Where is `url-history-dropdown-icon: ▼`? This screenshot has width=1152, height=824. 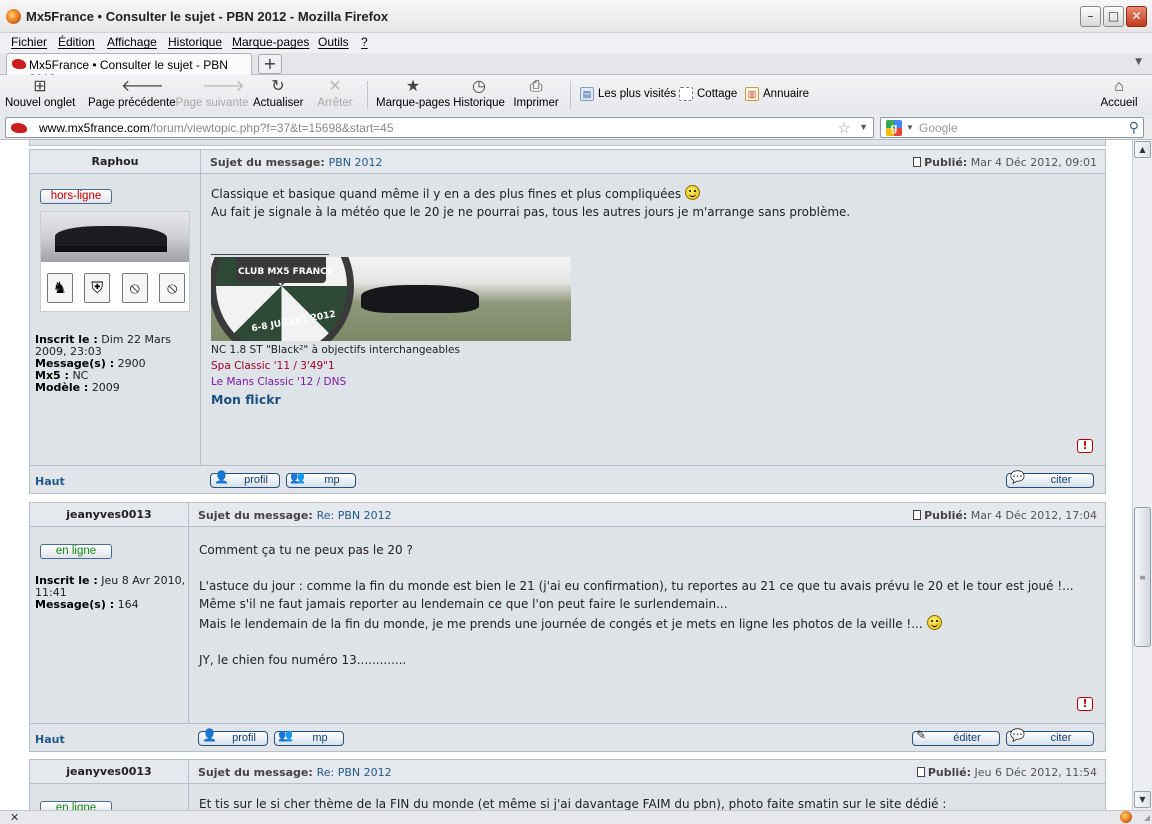
url-history-dropdown-icon: ▼ is located at coordinates (863, 127).